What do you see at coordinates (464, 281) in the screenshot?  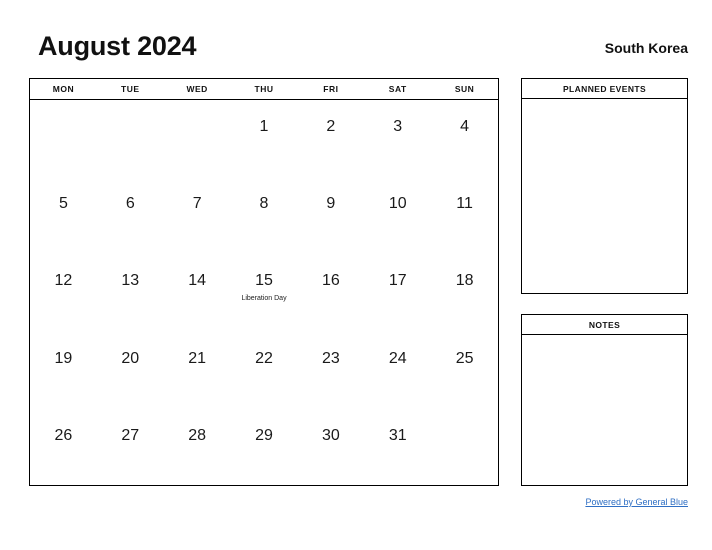 I see `day-number: 18` at bounding box center [464, 281].